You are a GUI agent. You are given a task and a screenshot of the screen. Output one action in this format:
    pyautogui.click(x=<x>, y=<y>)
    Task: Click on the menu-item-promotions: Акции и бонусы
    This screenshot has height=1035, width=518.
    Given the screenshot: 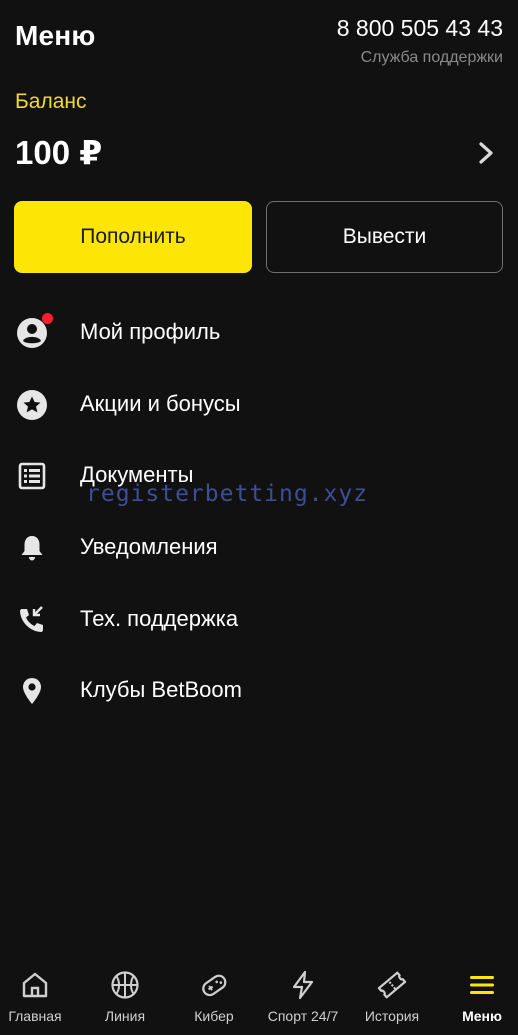 What is the action you would take?
    pyautogui.click(x=259, y=404)
    